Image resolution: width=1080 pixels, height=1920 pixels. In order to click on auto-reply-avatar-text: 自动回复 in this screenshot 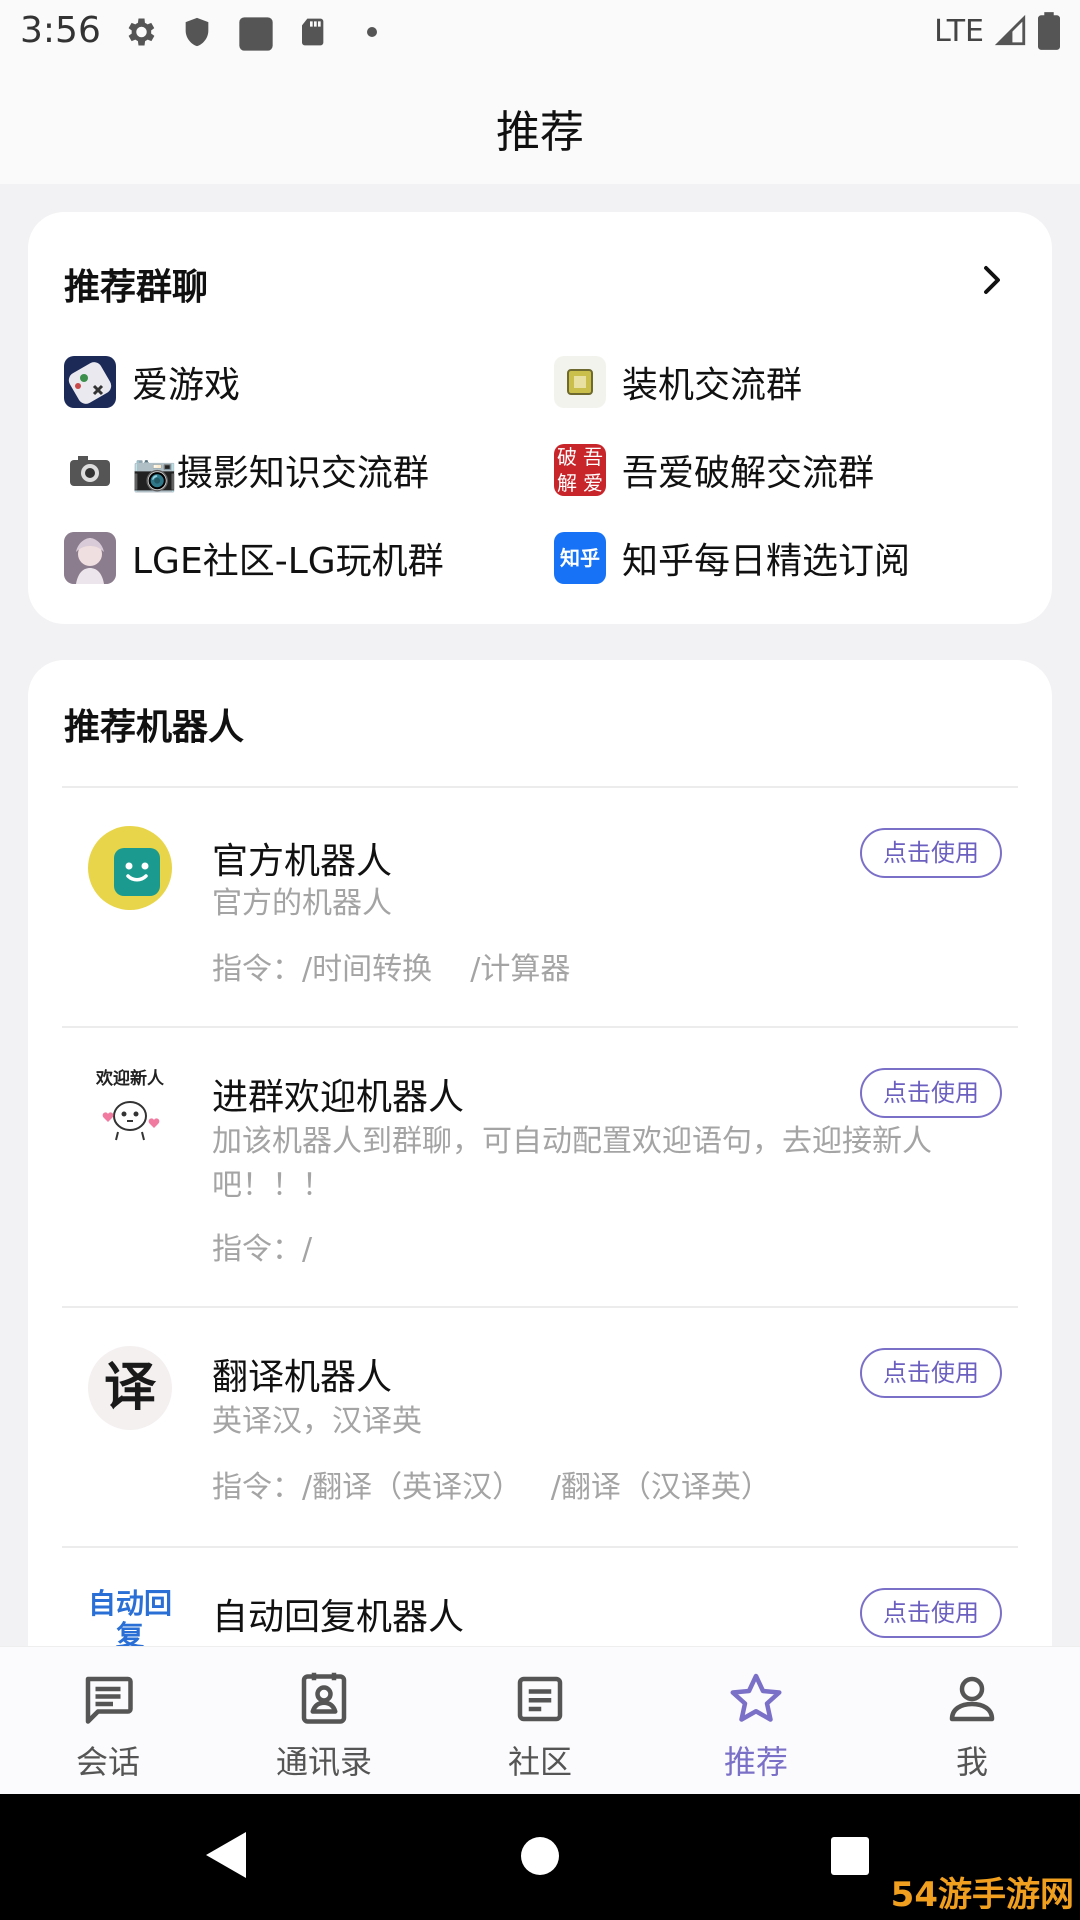, I will do `click(130, 1620)`.